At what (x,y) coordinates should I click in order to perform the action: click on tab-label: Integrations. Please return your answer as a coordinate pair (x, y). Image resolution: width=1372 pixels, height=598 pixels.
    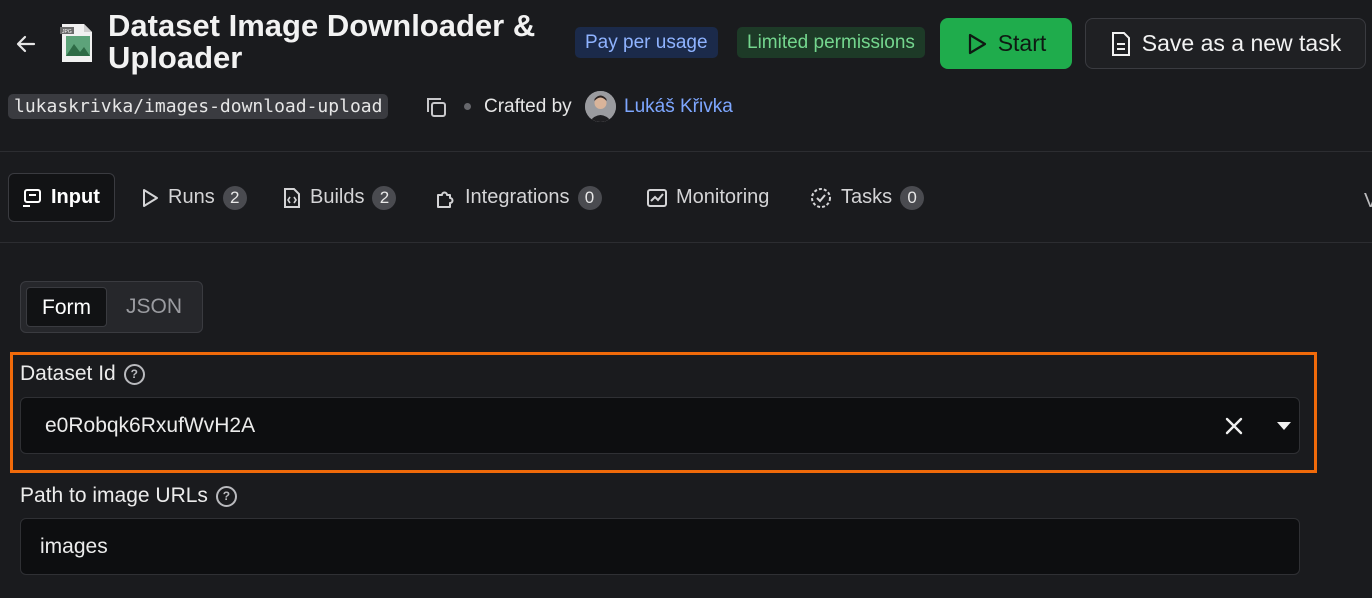
    Looking at the image, I should click on (517, 197).